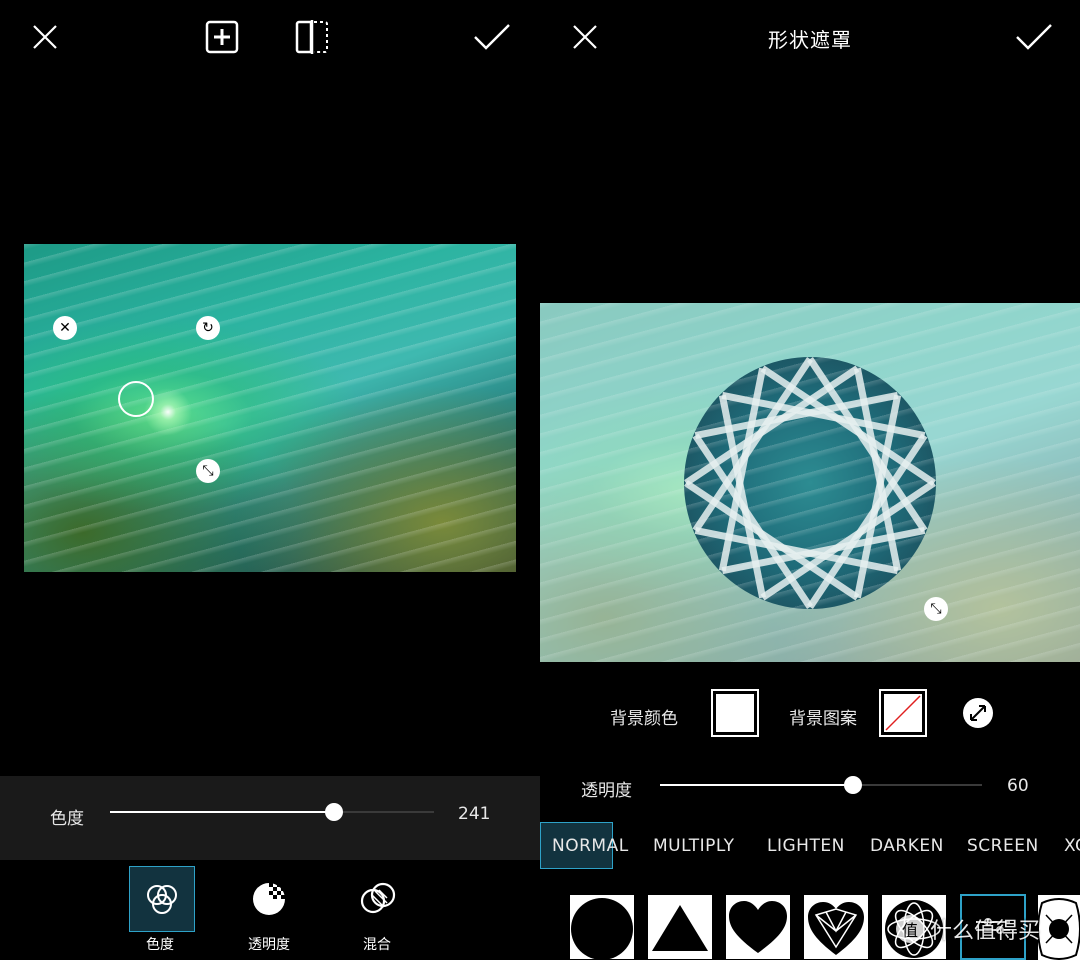 The image size is (1080, 960). What do you see at coordinates (978, 713) in the screenshot?
I see `expand-icon` at bounding box center [978, 713].